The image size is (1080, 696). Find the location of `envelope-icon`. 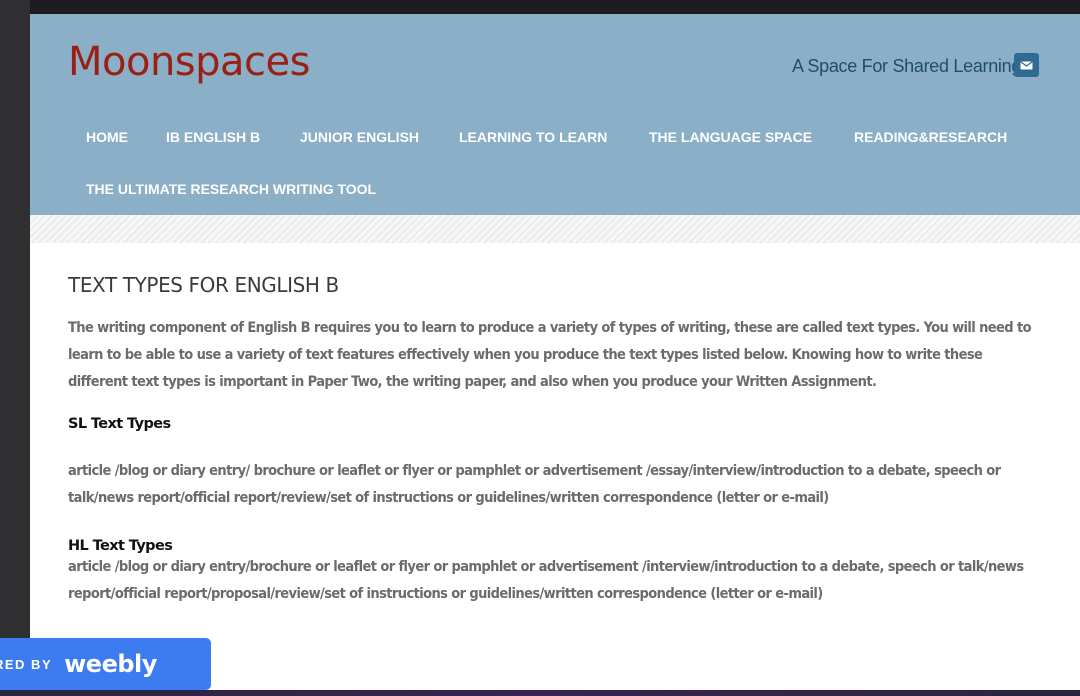

envelope-icon is located at coordinates (1026, 64).